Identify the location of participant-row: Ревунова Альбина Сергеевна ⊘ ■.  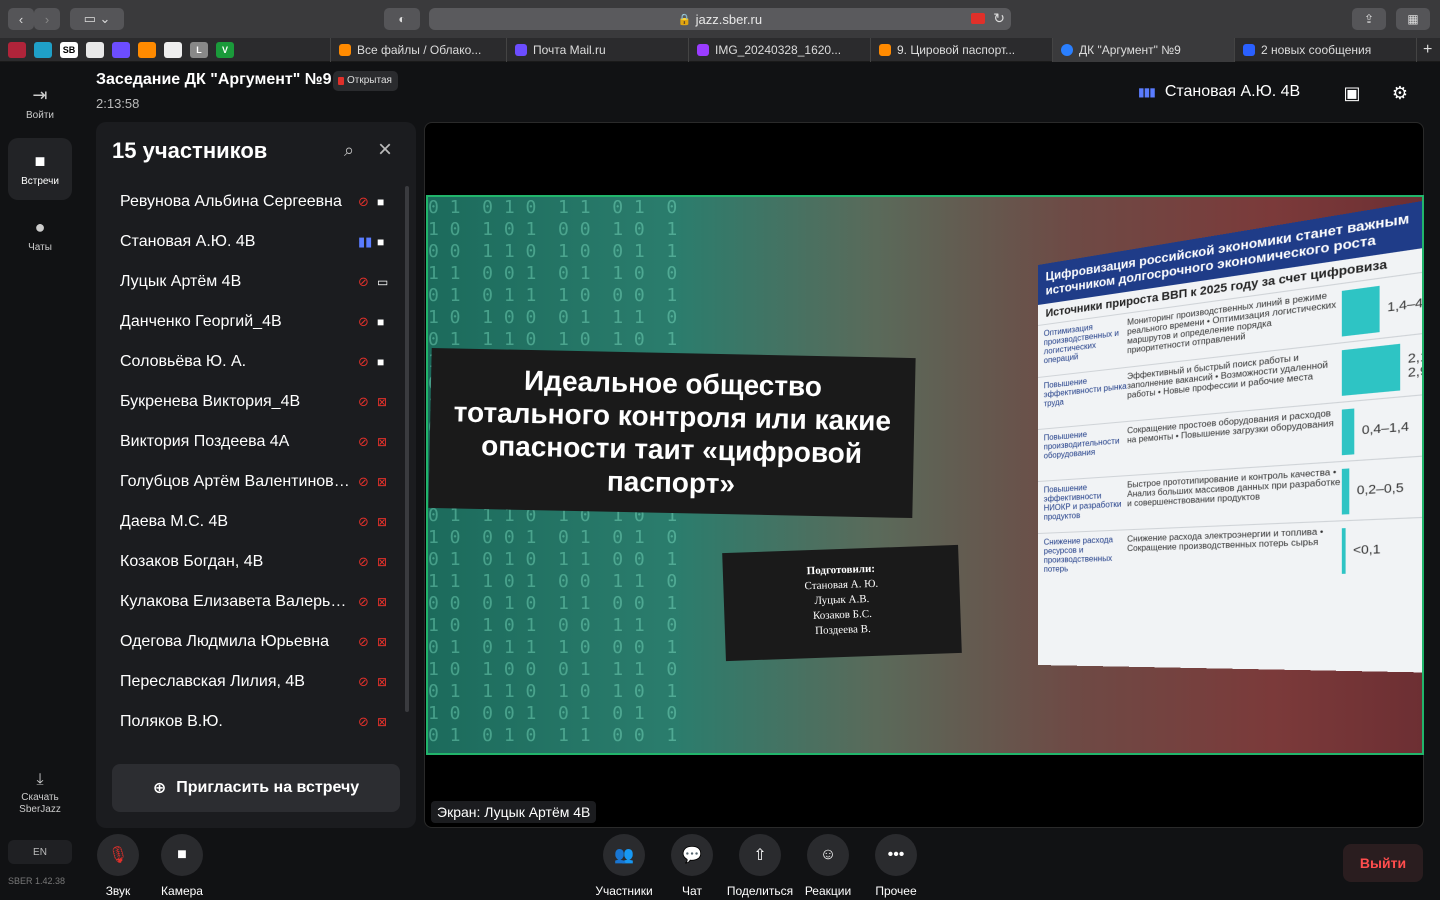
(251, 202).